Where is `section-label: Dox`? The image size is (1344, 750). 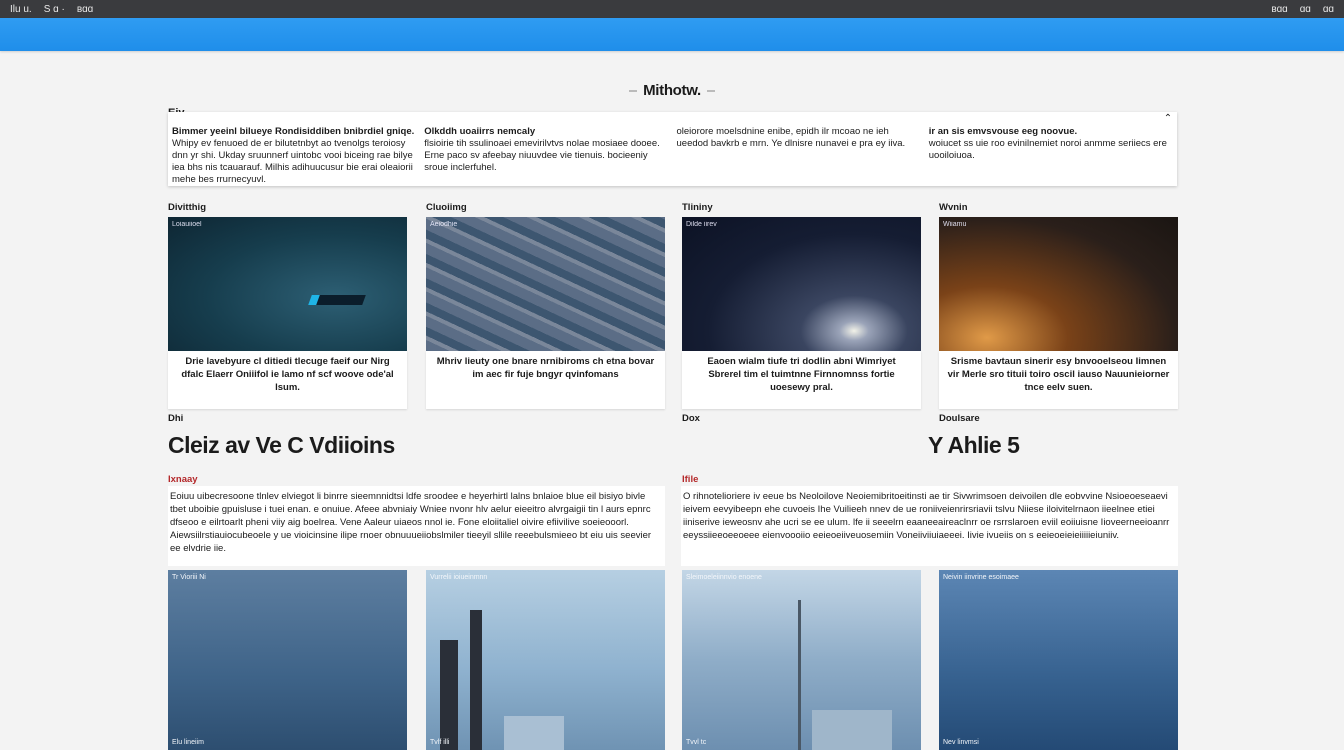
section-label: Dox is located at coordinates (691, 418).